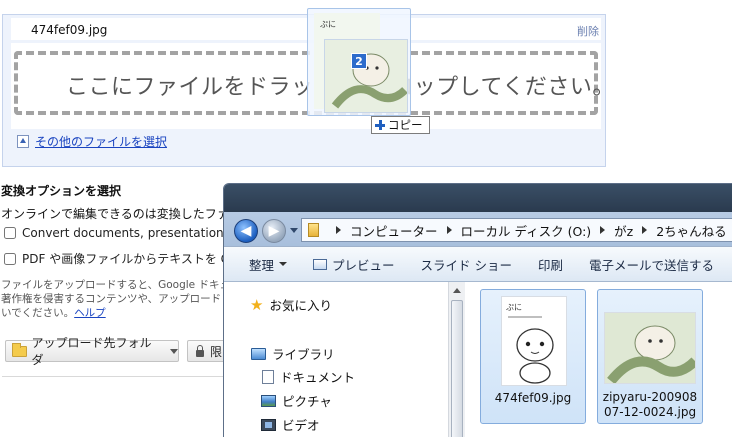 This screenshot has width=732, height=437. What do you see at coordinates (257, 304) in the screenshot?
I see `star-icon: ★` at bounding box center [257, 304].